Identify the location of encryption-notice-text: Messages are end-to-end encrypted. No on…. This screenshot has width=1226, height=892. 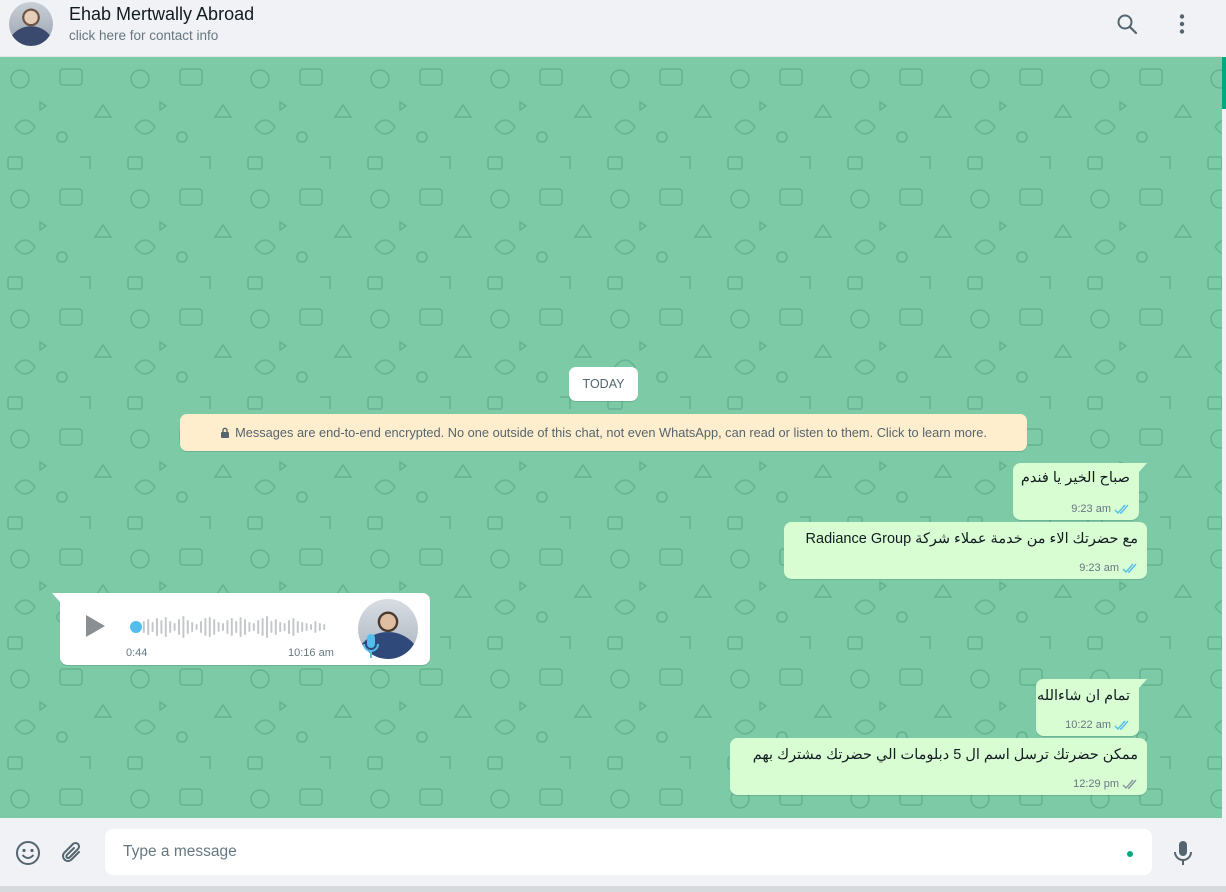
(611, 432).